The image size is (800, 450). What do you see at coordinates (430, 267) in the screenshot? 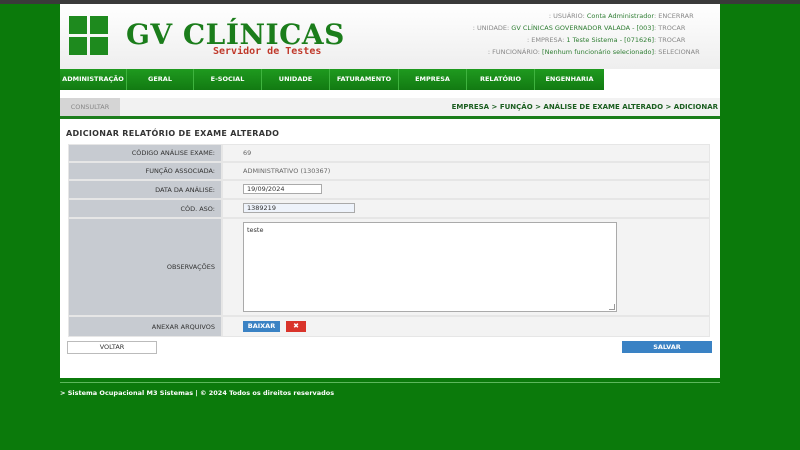
I see `observacoes-textarea: teste` at bounding box center [430, 267].